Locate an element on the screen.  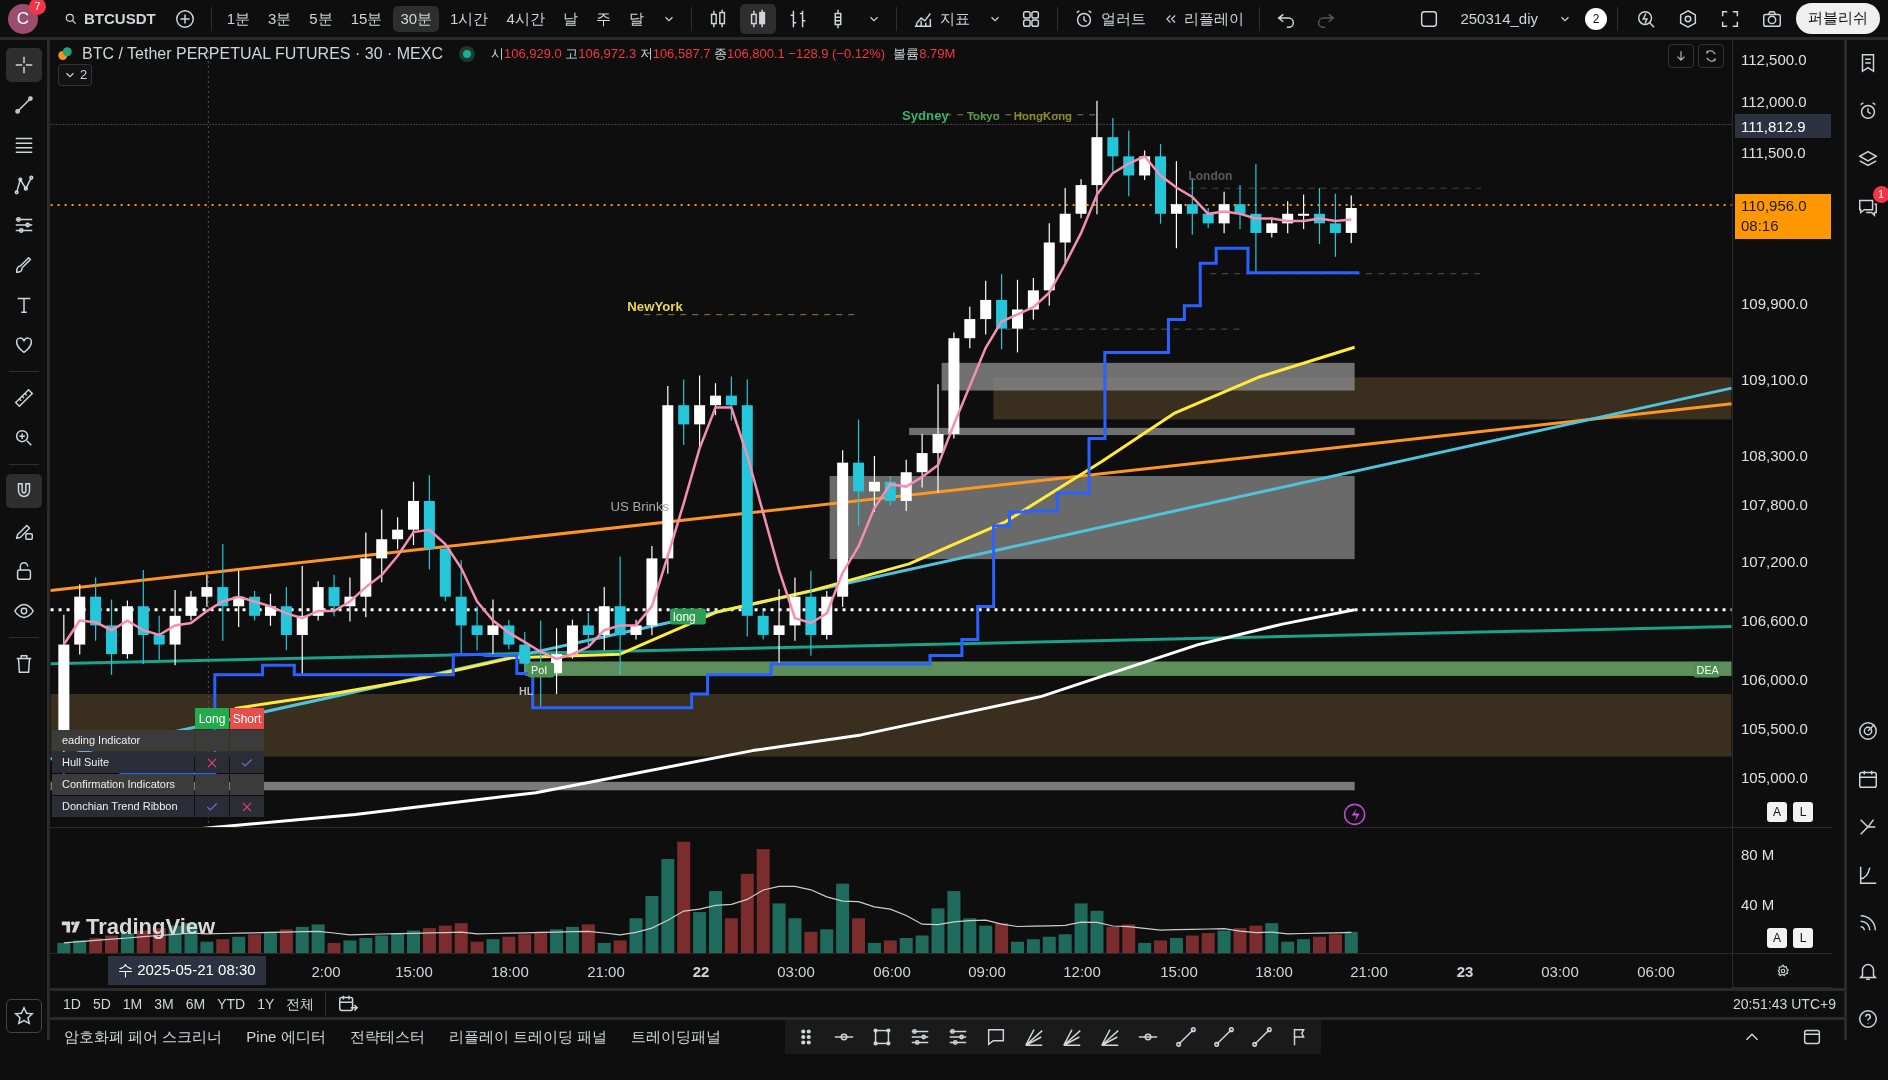
notification-badge: 1 is located at coordinates (1880, 194).